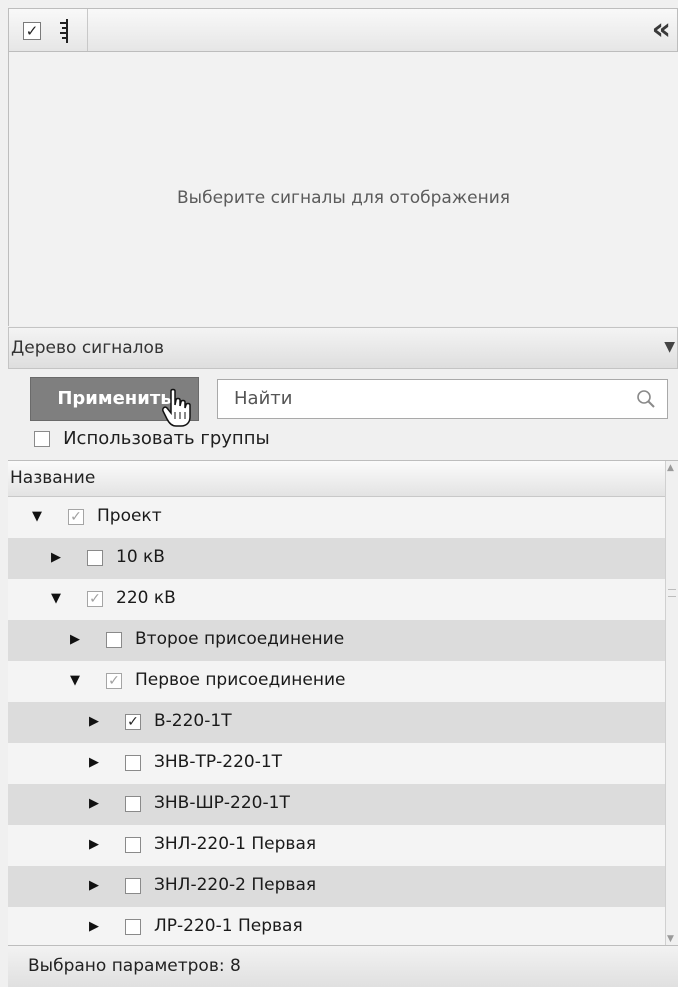  What do you see at coordinates (670, 939) in the screenshot?
I see `scroll-down-icon: ▼` at bounding box center [670, 939].